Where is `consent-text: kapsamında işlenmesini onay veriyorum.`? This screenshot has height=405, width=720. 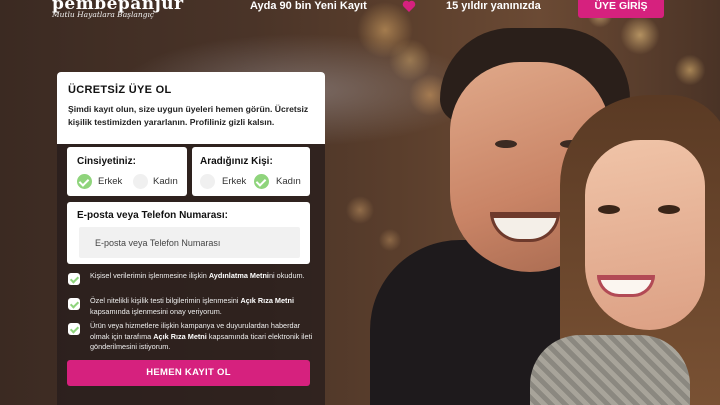 consent-text: kapsamında işlenmesini onay veriyorum. is located at coordinates (156, 311).